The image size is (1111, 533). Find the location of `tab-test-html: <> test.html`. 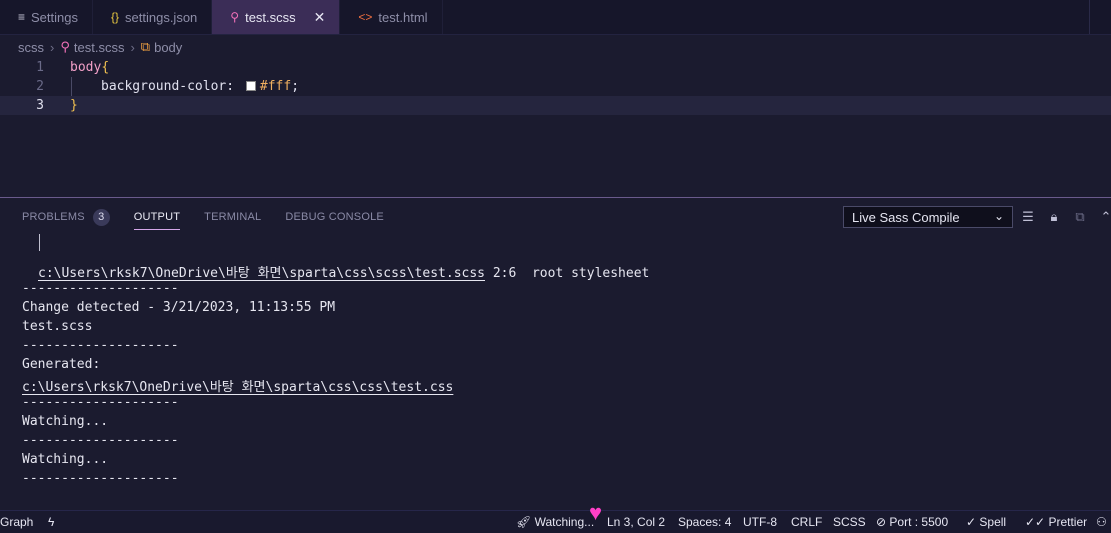

tab-test-html: <> test.html is located at coordinates (391, 17).